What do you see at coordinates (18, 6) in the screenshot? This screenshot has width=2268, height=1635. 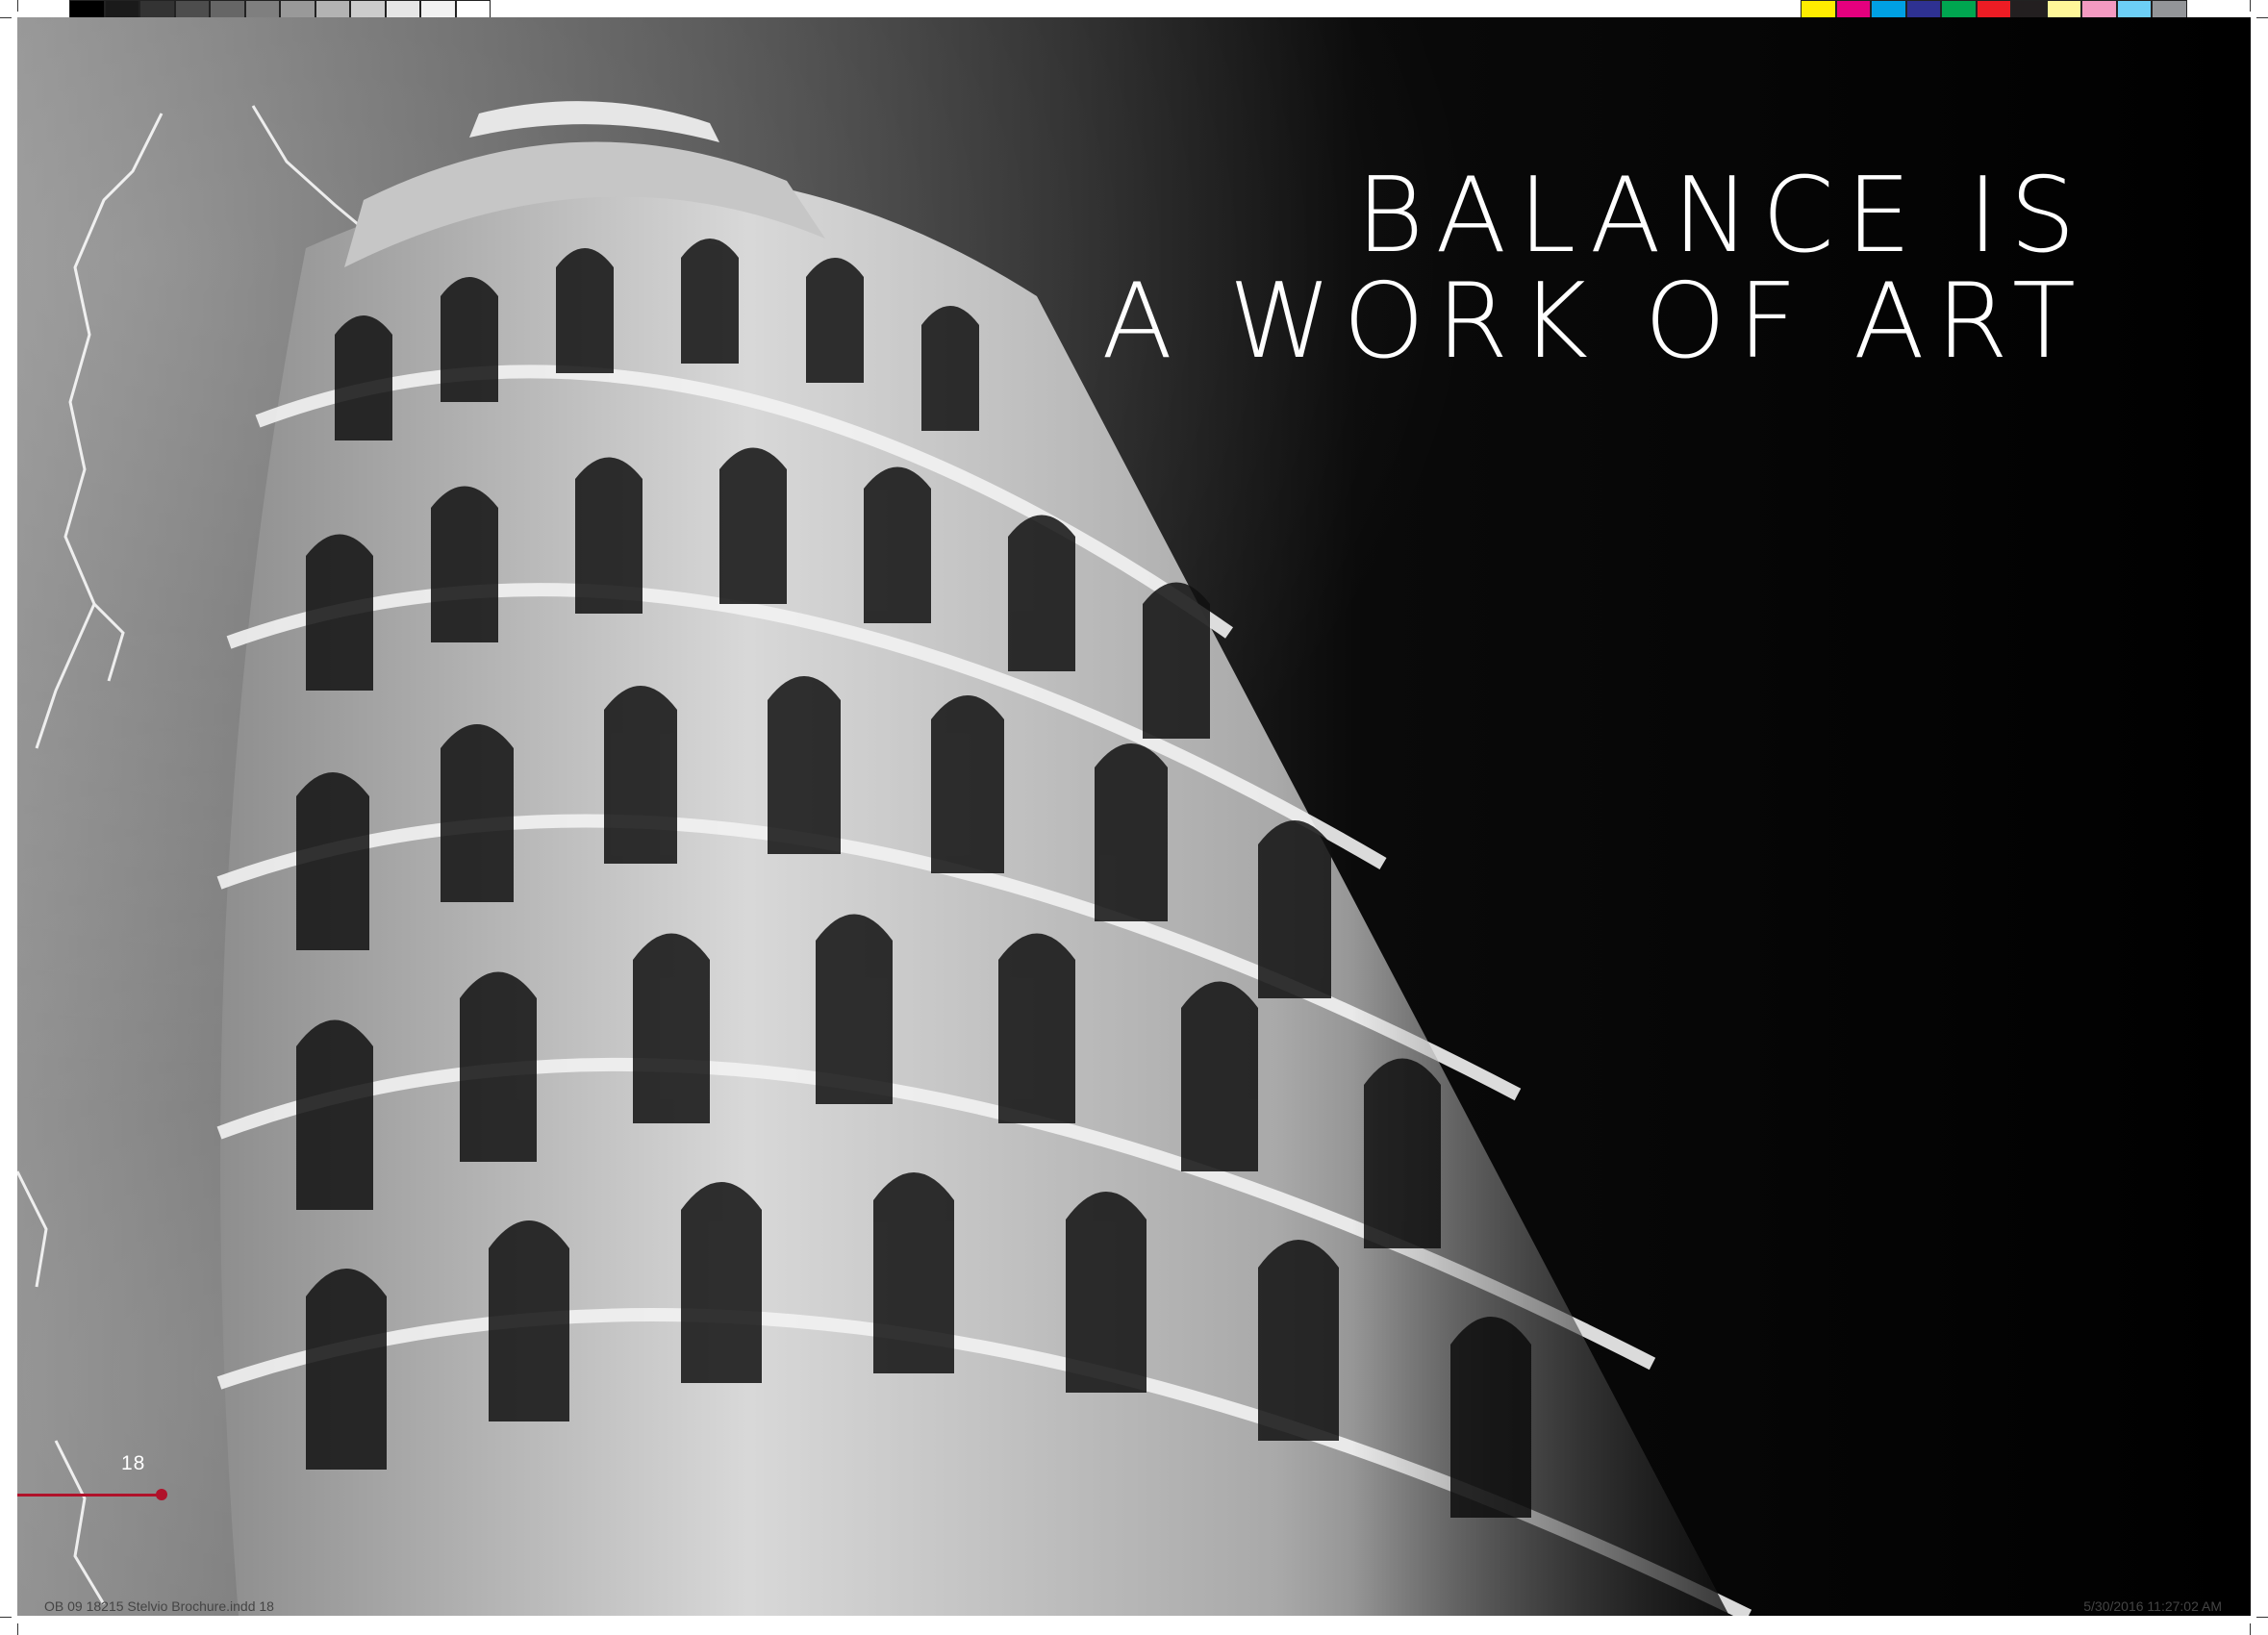 I see `crop-mark-top-left-v` at bounding box center [18, 6].